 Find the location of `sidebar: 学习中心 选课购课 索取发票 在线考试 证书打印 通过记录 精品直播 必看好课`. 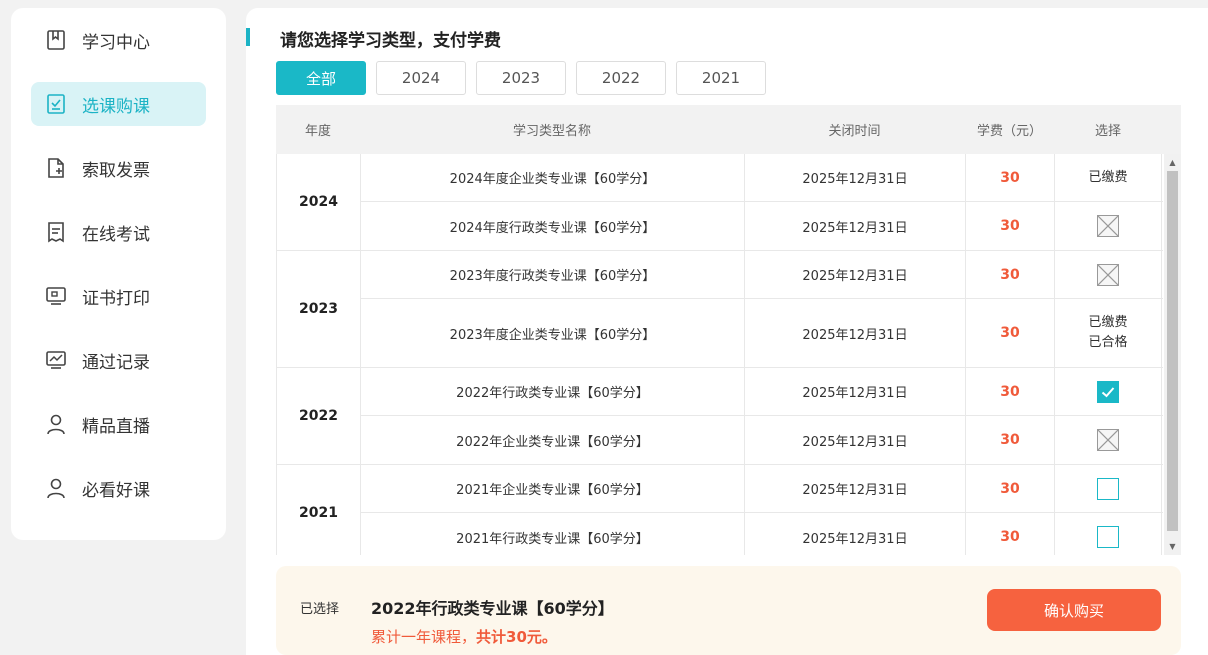

sidebar: 学习中心 选课购课 索取发票 在线考试 证书打印 通过记录 精品直播 必看好课 is located at coordinates (118, 274).